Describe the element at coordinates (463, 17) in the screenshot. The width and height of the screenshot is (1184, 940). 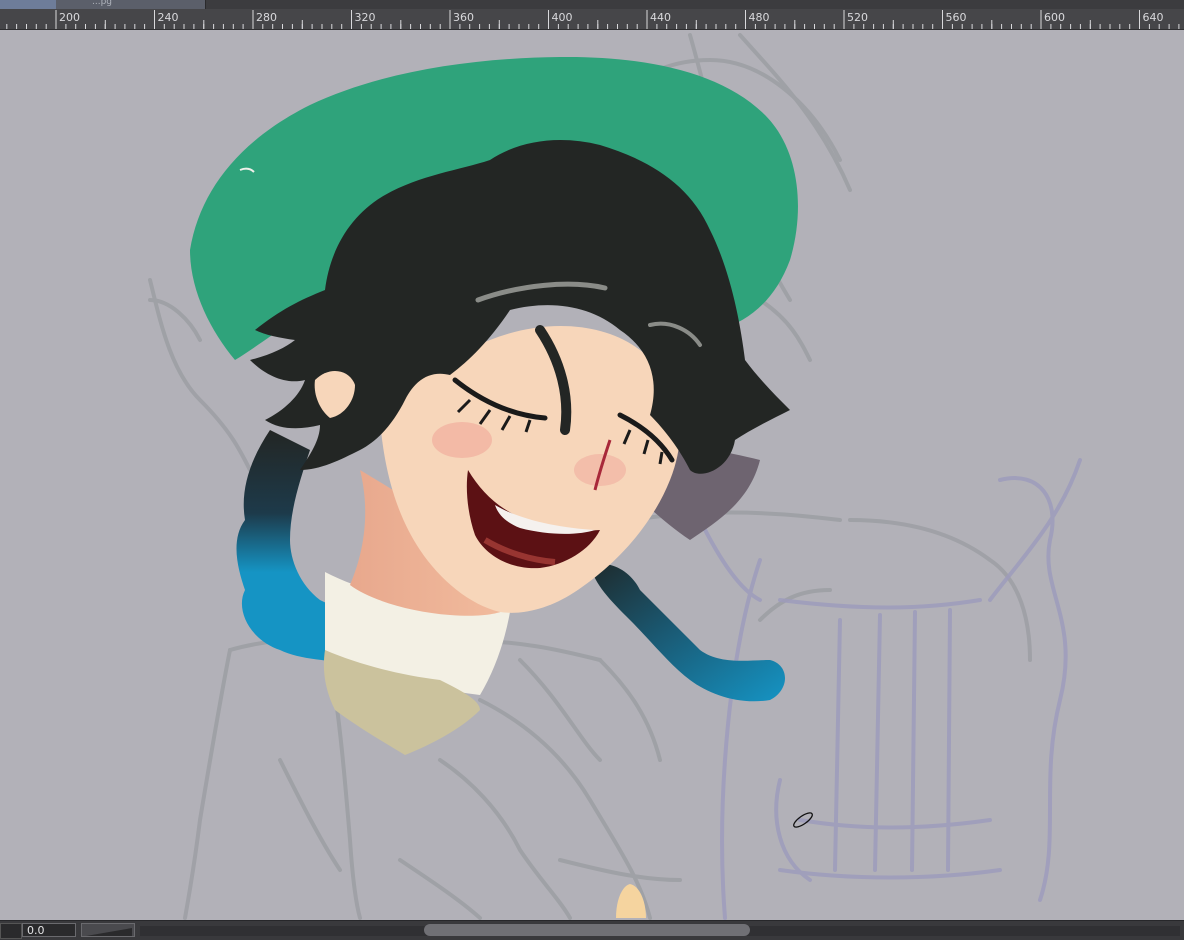
I see `ruler-label: 360` at that location.